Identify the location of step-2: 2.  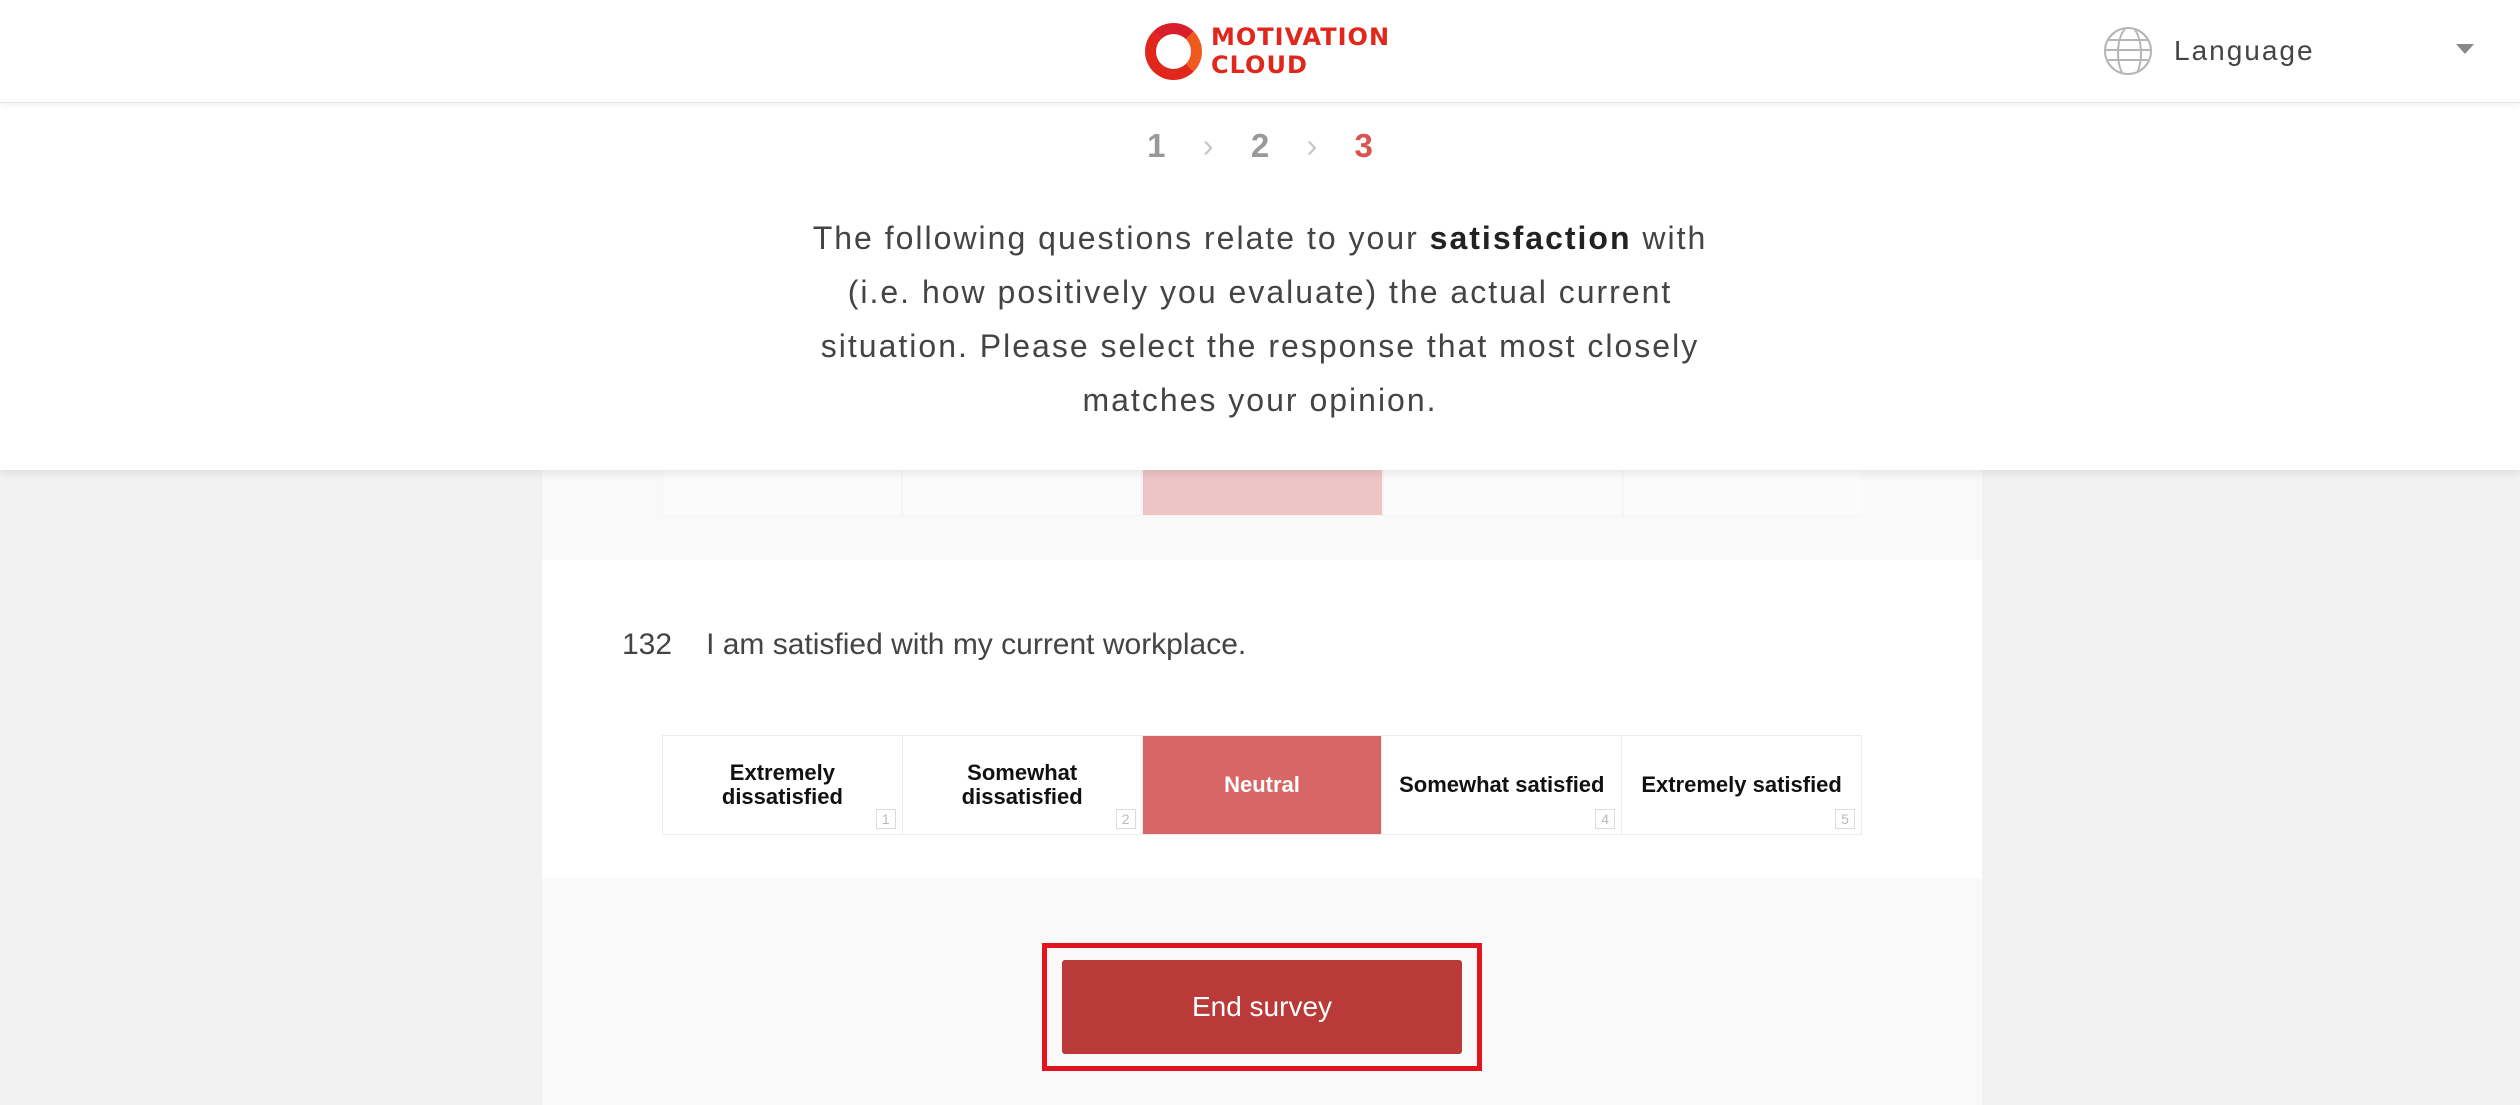
(1260, 145).